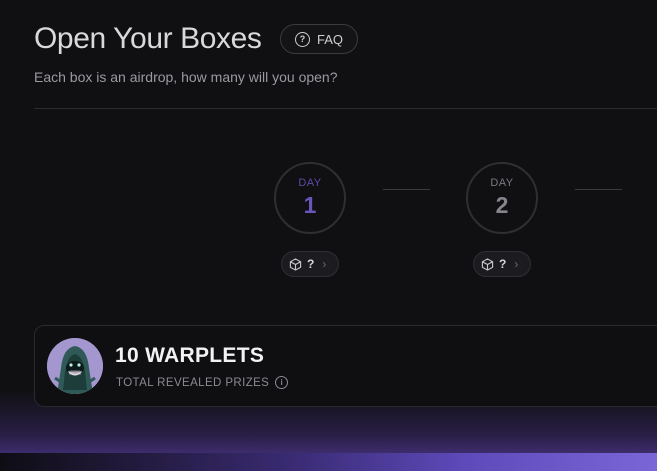 The height and width of the screenshot is (471, 657). Describe the element at coordinates (345, 108) in the screenshot. I see `header-divider` at that location.